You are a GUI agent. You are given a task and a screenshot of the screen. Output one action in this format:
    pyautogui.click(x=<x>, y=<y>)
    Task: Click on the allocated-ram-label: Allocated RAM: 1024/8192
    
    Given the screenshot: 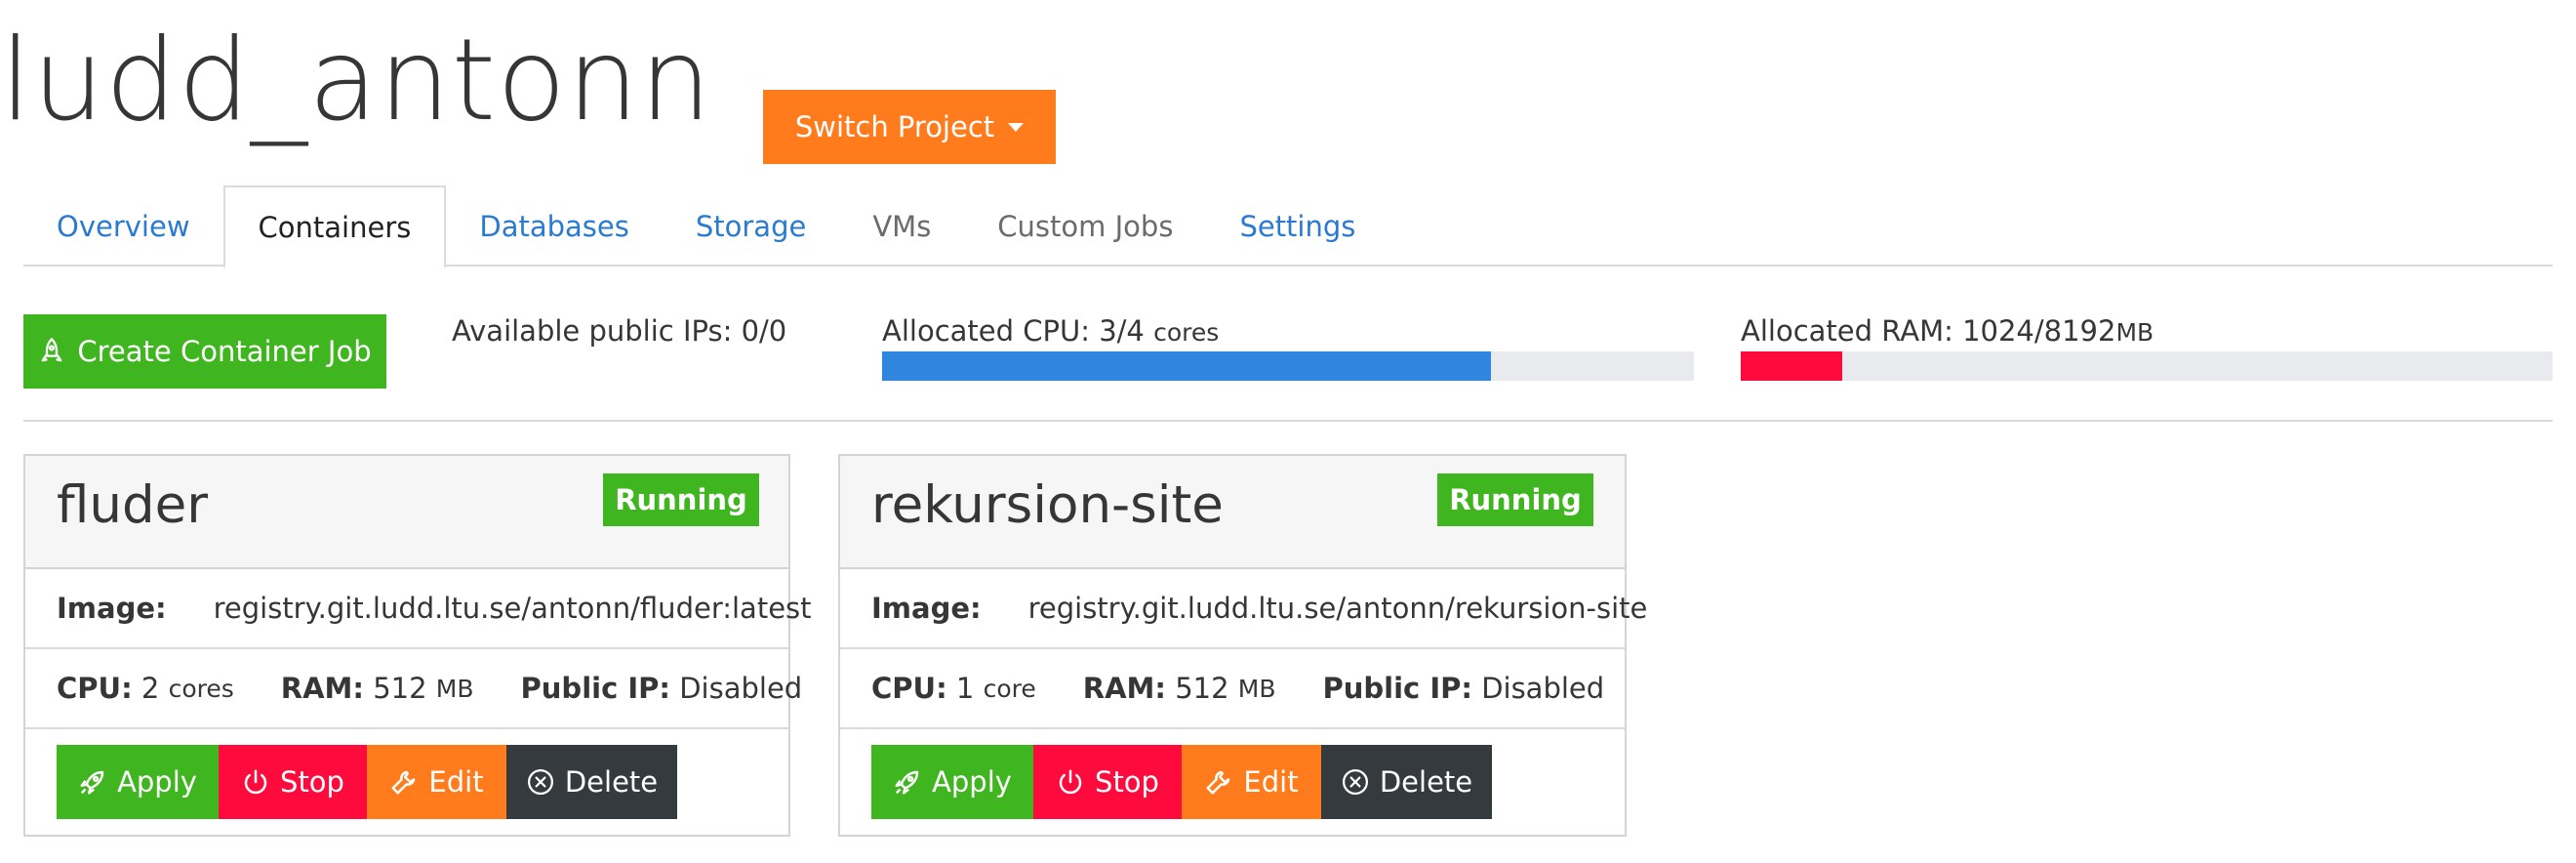 What is the action you would take?
    pyautogui.click(x=1928, y=331)
    